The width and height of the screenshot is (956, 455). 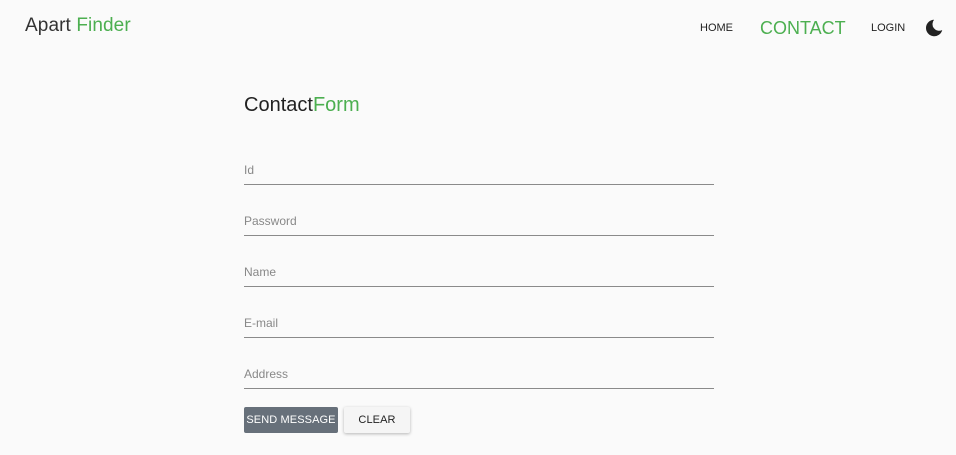 I want to click on address-field-wrapper, so click(x=479, y=374).